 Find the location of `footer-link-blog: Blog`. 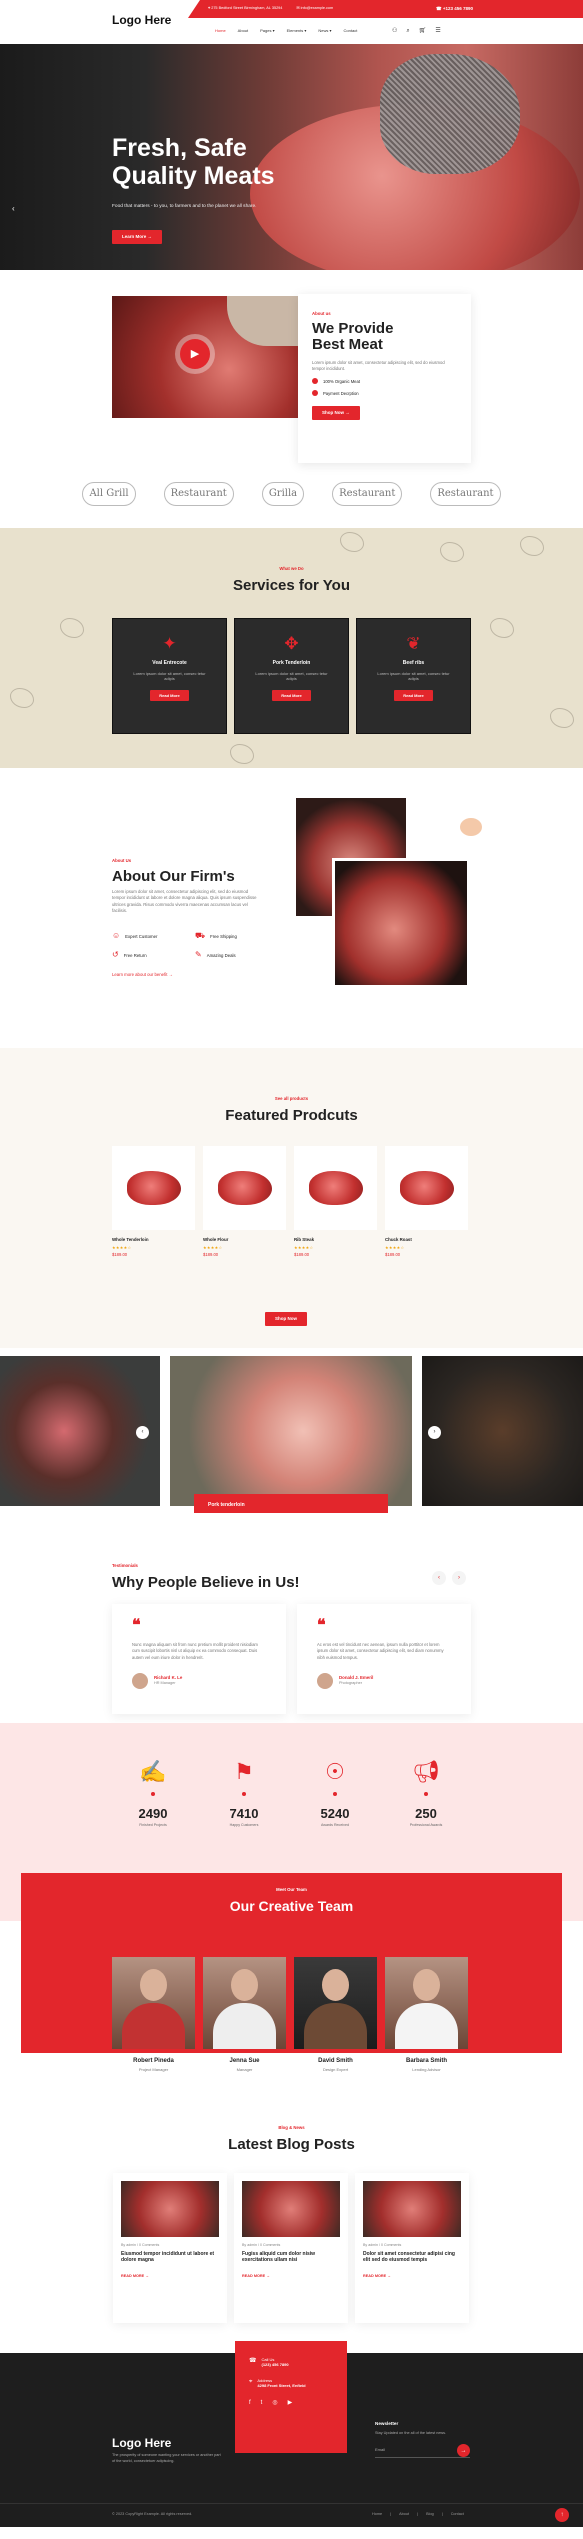

footer-link-blog: Blog is located at coordinates (430, 2514).